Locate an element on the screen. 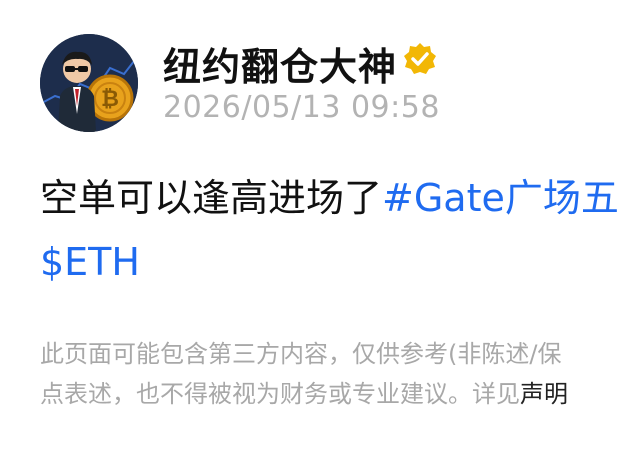 The width and height of the screenshot is (637, 456). post-timestamp: 2026/05/13 09:58 is located at coordinates (301, 107).